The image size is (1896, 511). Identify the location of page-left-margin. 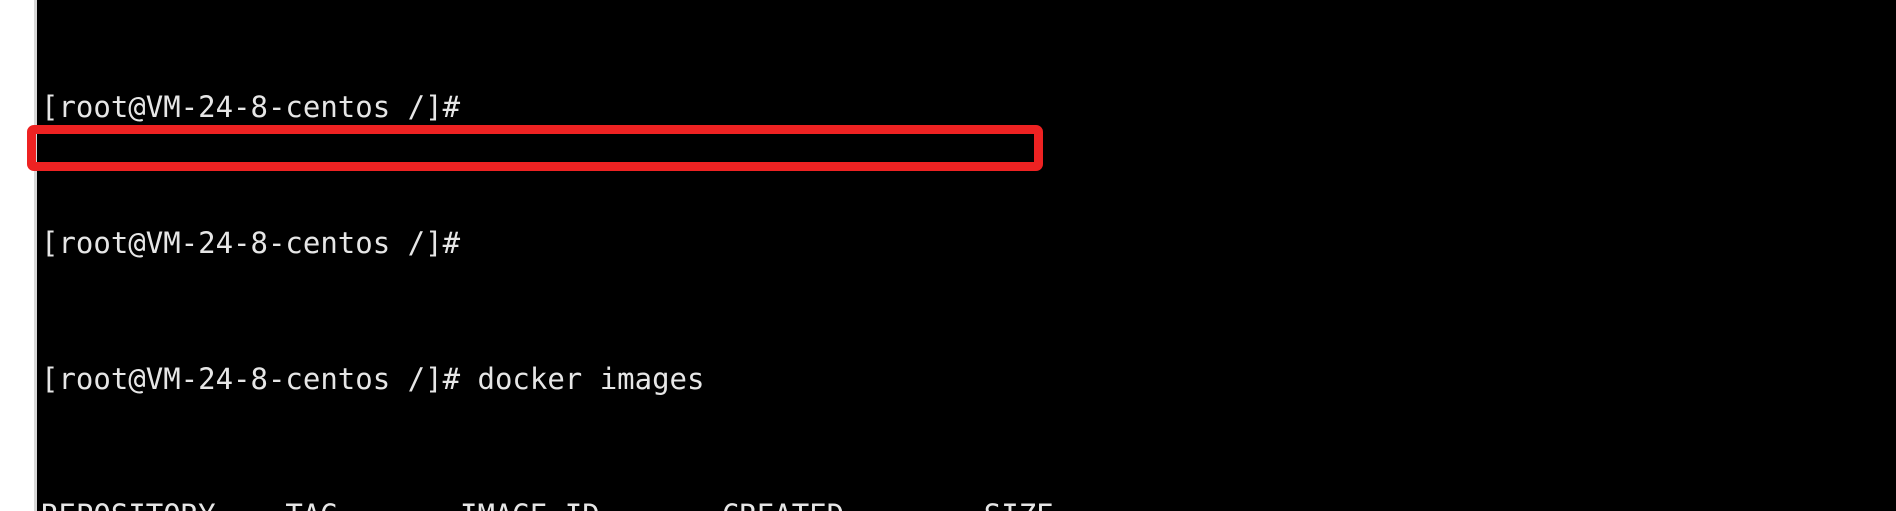
(17, 255).